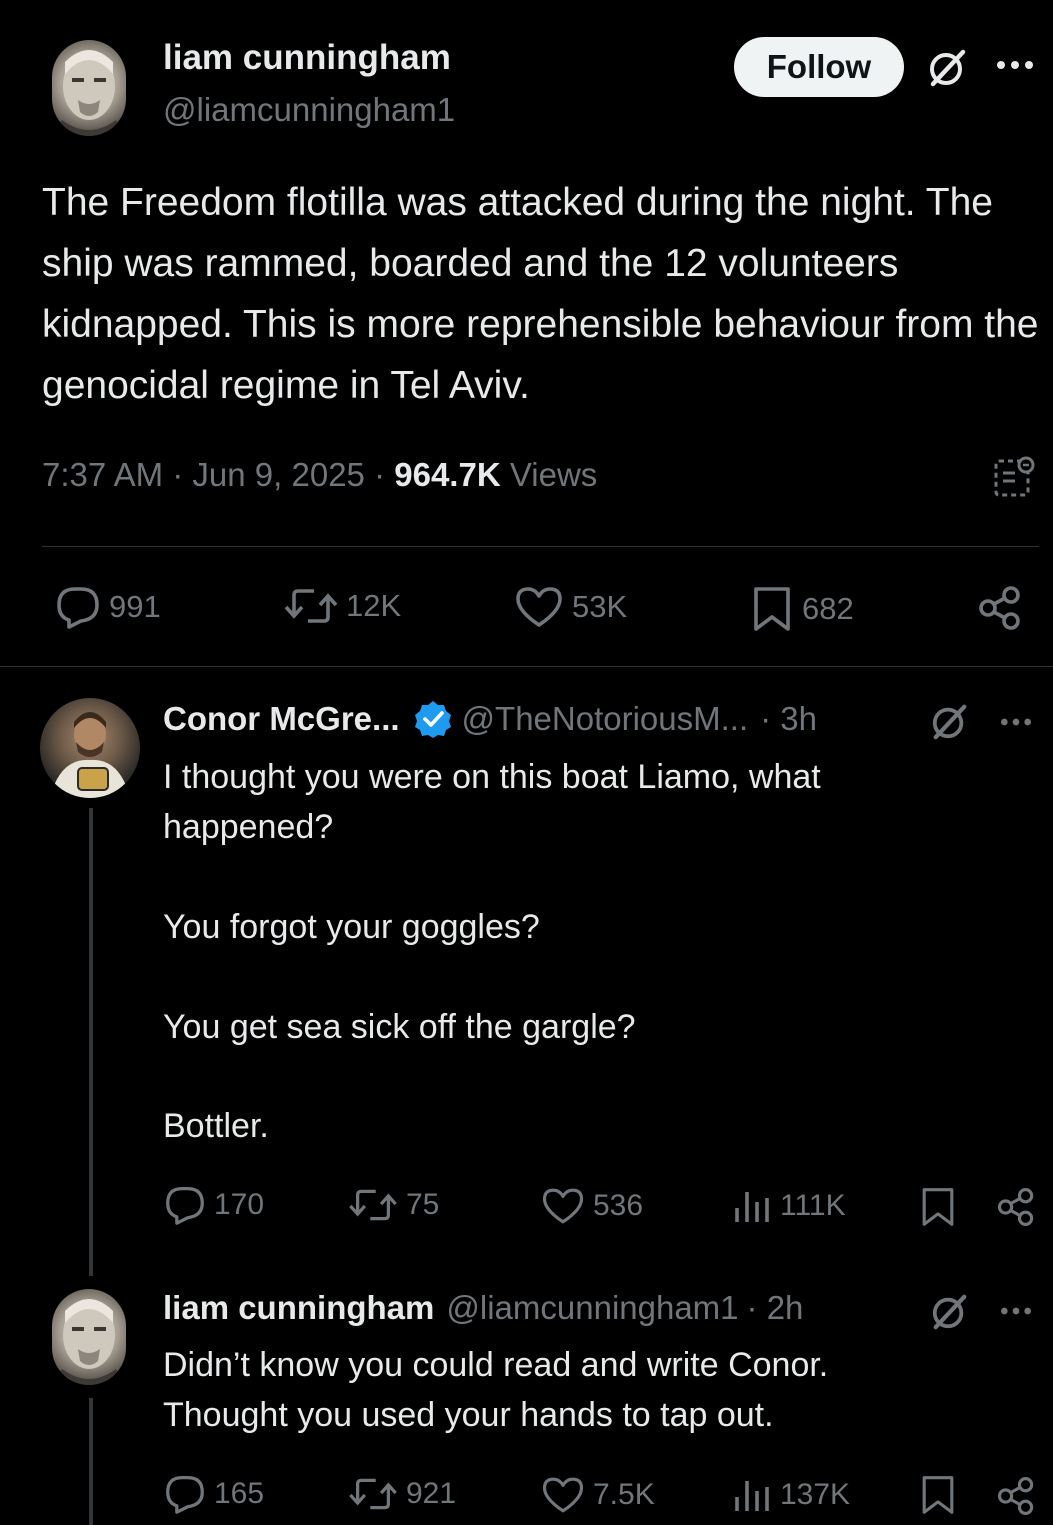 Image resolution: width=1053 pixels, height=1525 pixels. I want to click on repost-button: 75, so click(393, 1205).